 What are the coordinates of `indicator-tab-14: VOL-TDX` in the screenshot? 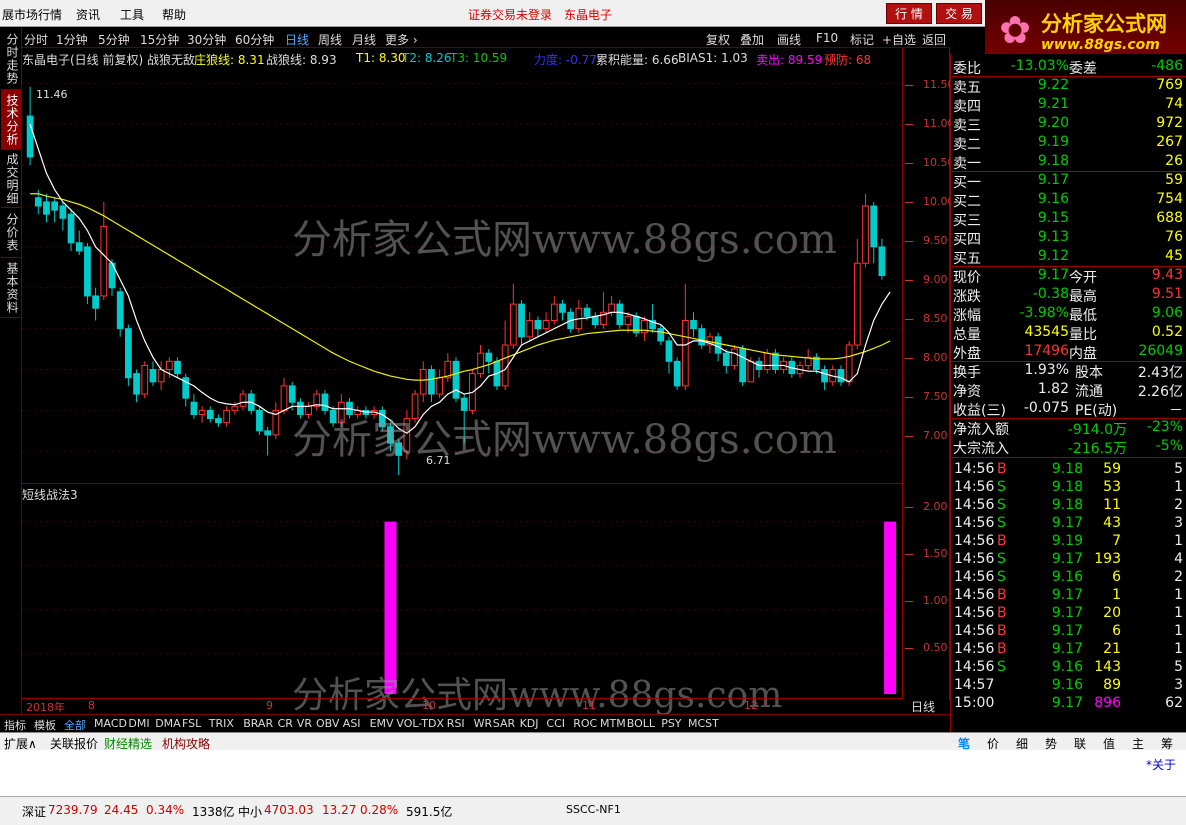 It's located at (420, 723).